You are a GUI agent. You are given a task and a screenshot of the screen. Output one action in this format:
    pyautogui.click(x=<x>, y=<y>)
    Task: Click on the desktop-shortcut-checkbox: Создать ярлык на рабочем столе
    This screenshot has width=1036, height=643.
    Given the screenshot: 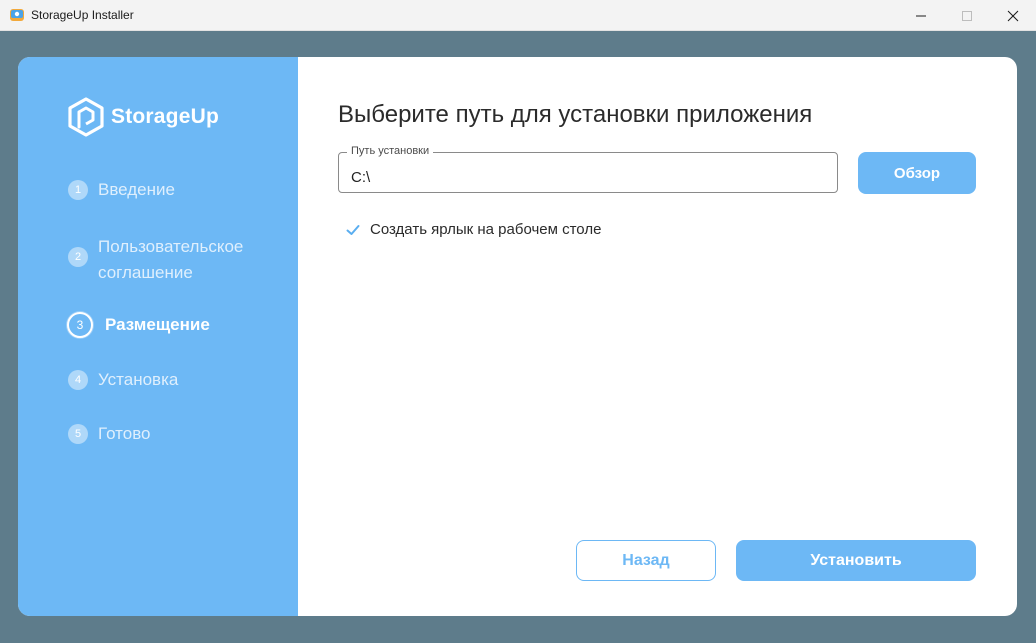 What is the action you would take?
    pyautogui.click(x=473, y=229)
    